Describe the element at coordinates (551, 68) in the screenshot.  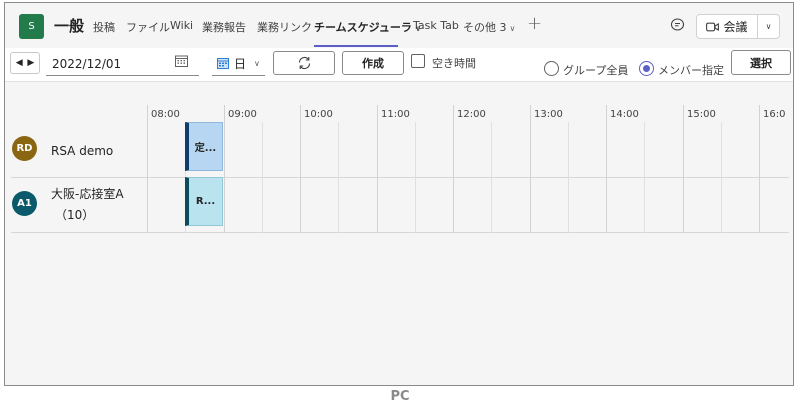
I see `group-all-radio` at that location.